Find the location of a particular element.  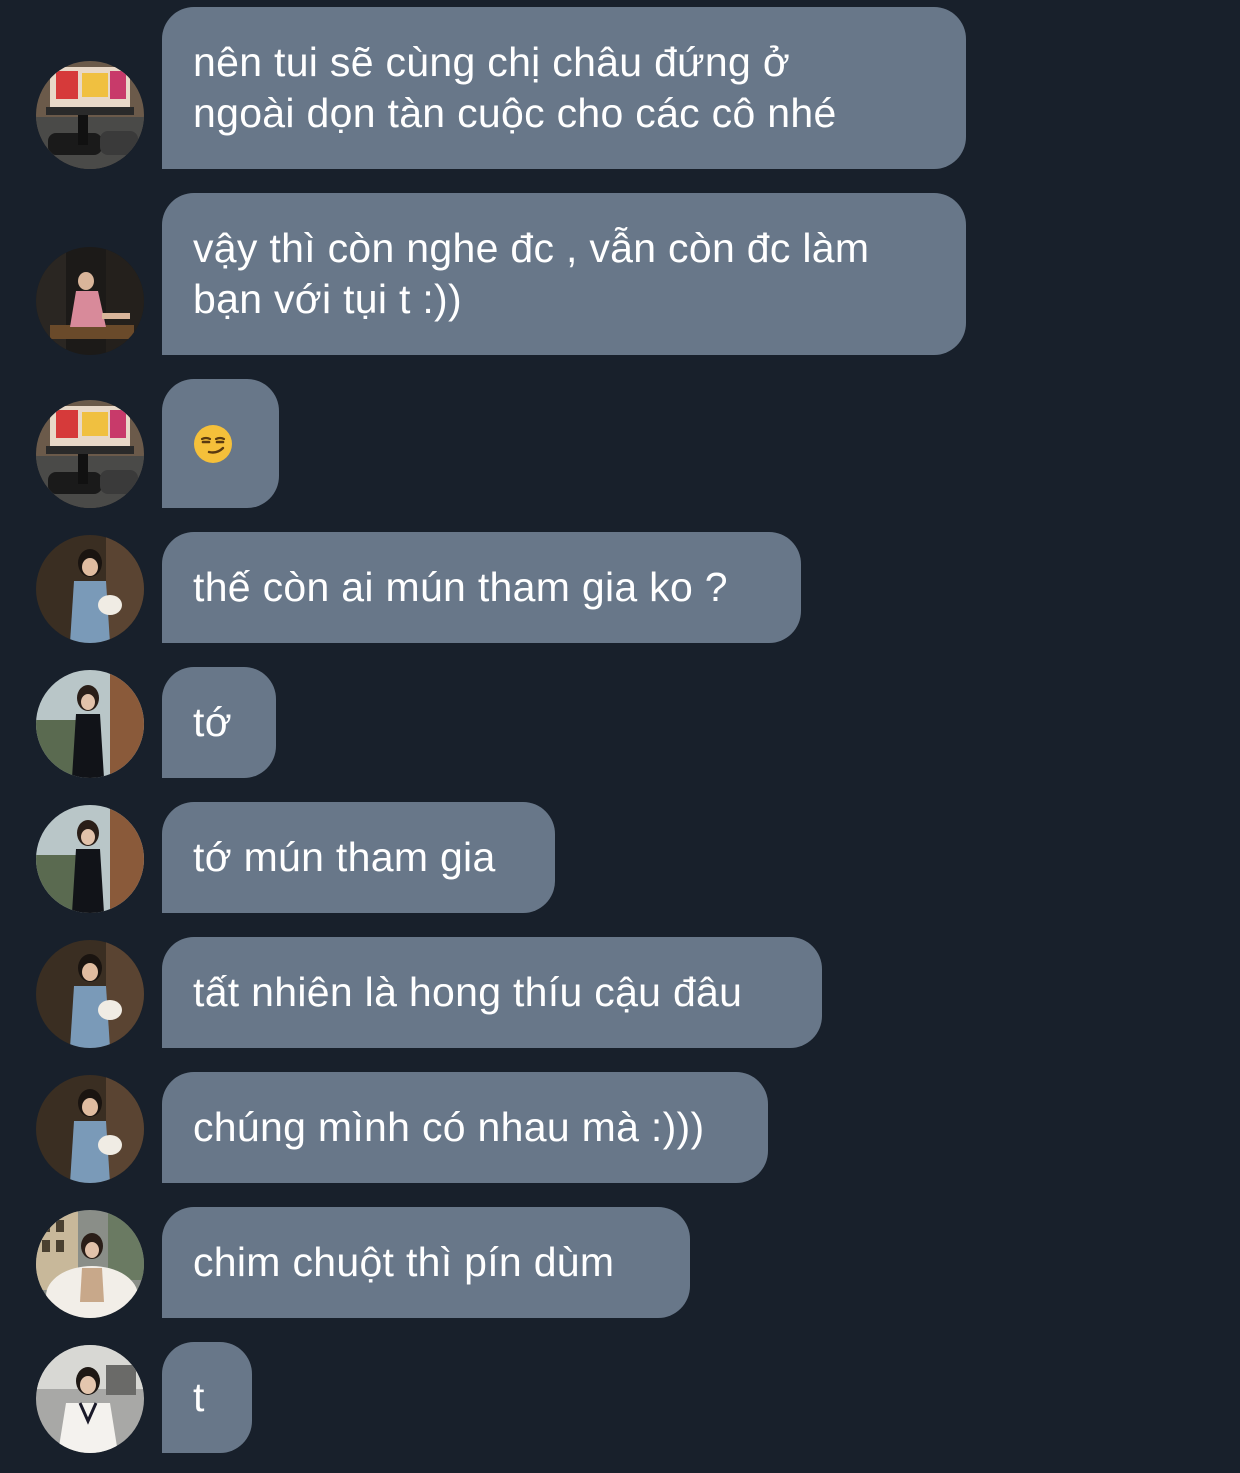

smirking-face-icon is located at coordinates (213, 444).